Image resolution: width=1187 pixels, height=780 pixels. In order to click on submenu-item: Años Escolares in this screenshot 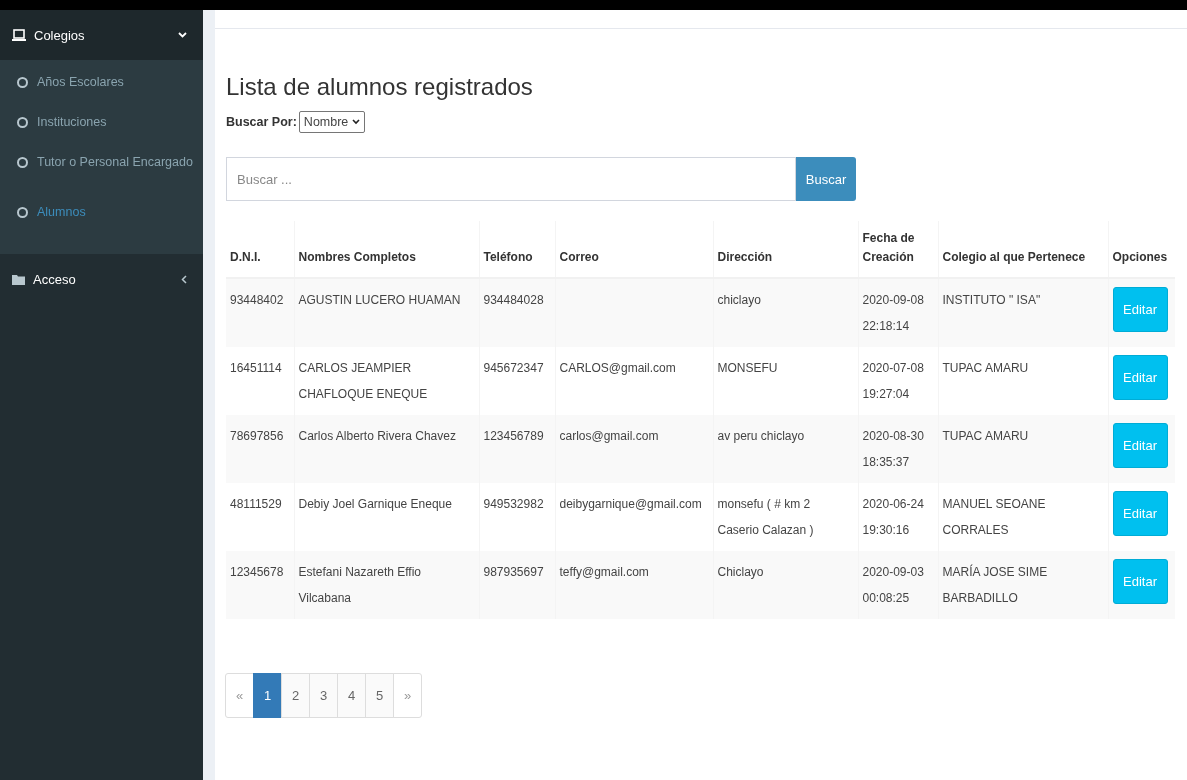, I will do `click(101, 82)`.